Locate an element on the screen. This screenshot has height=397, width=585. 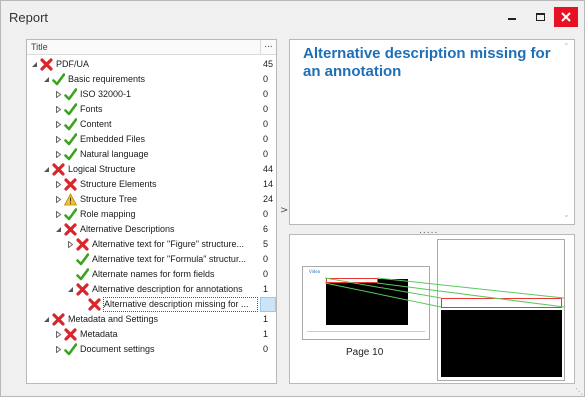
tree-row-label: Logical Structure is located at coordinates (102, 169).